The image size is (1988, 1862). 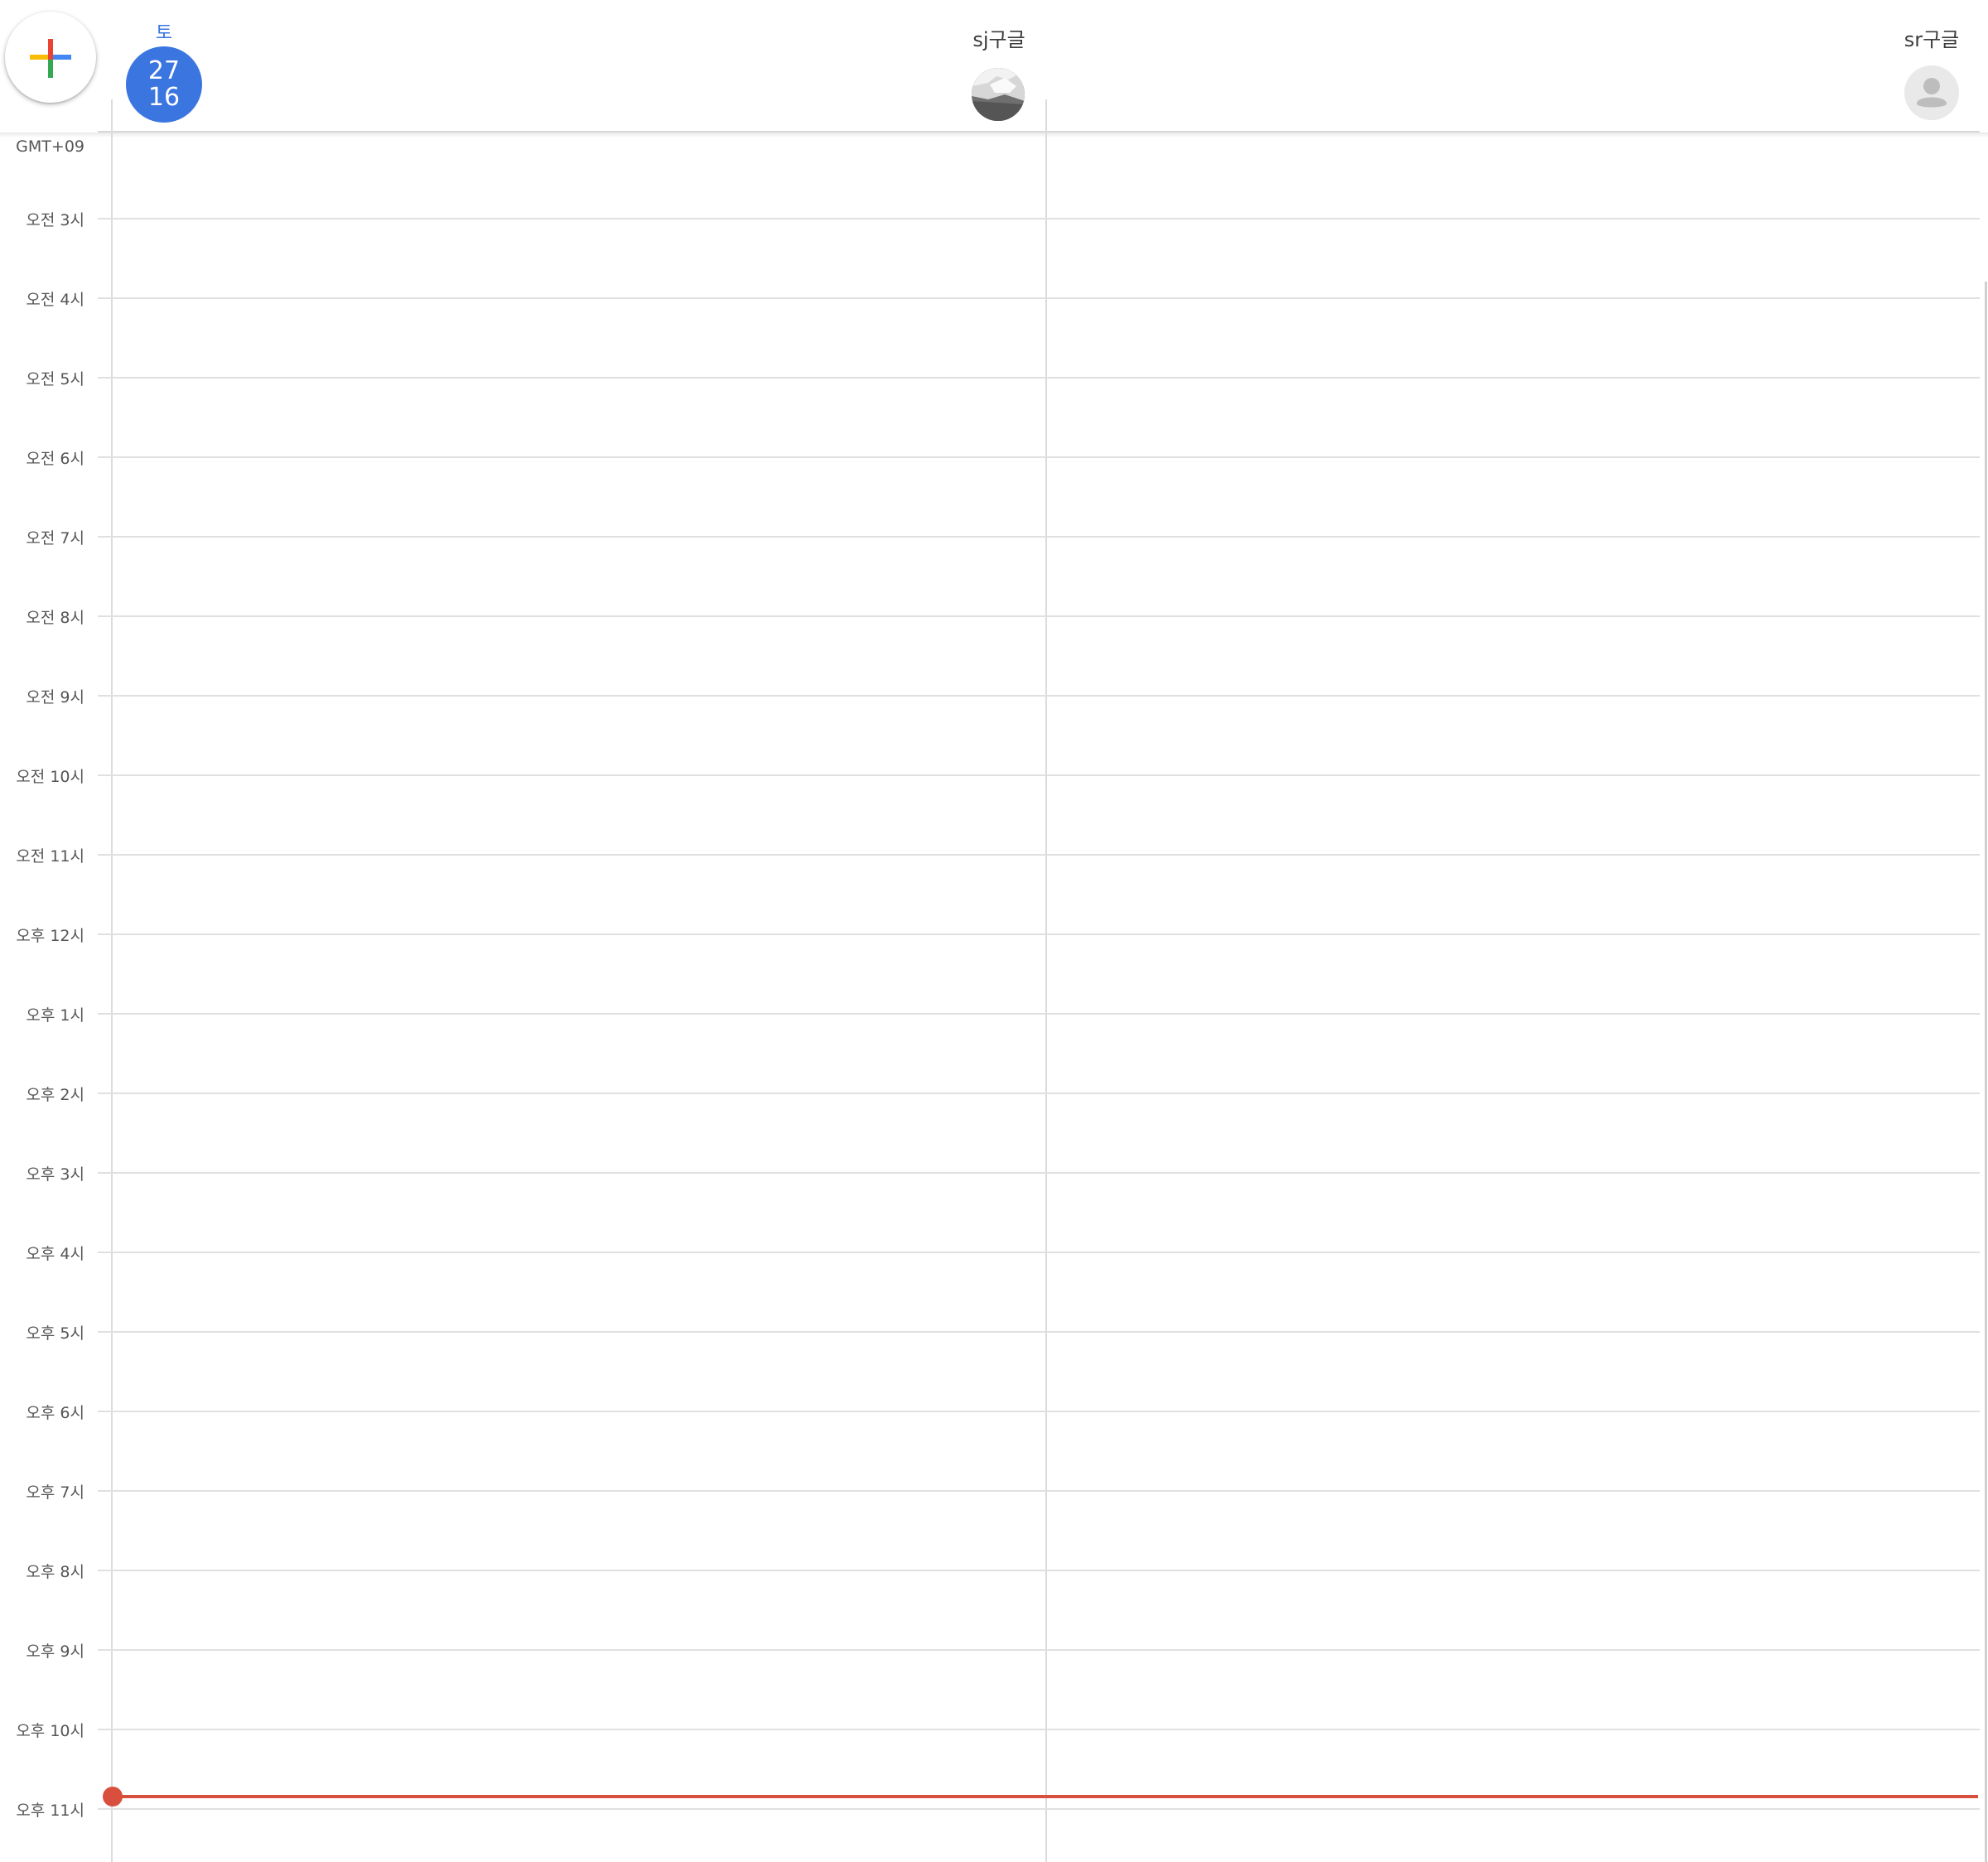 What do you see at coordinates (55, 1333) in the screenshot?
I see `hour-label: 오후 5시` at bounding box center [55, 1333].